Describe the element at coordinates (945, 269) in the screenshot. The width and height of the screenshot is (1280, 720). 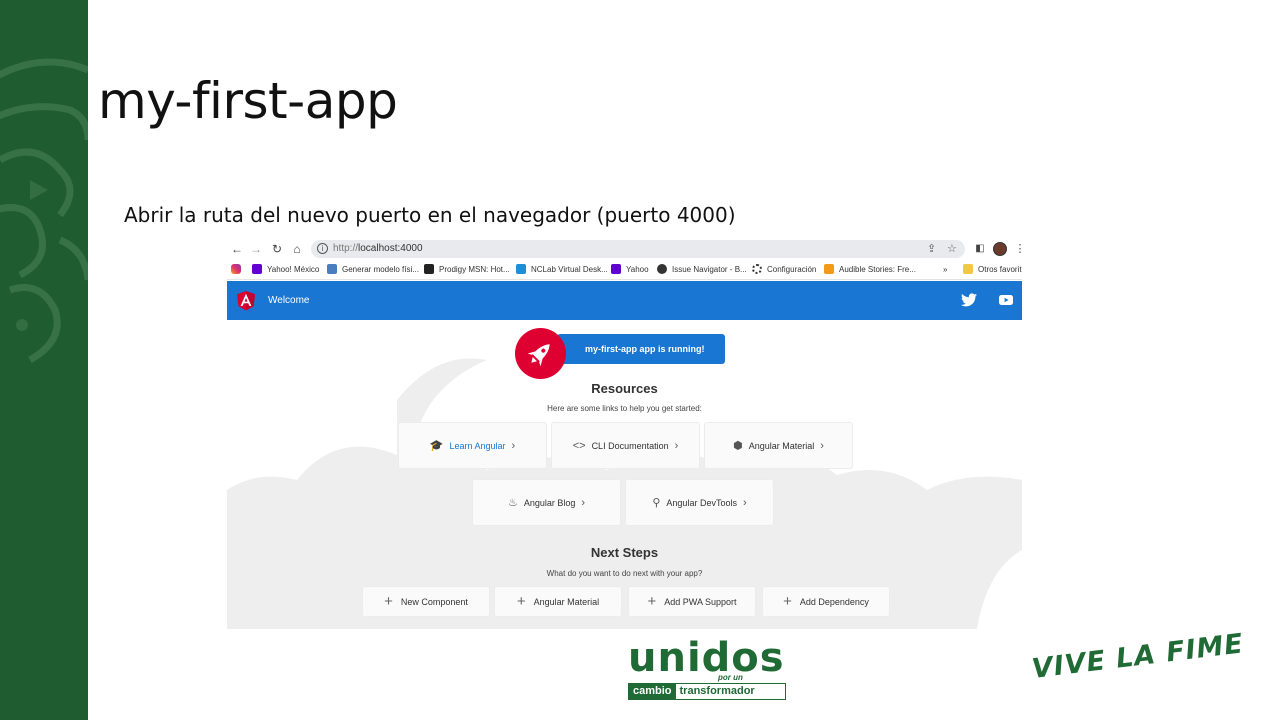
I see `bookmarks-more-button: »` at that location.